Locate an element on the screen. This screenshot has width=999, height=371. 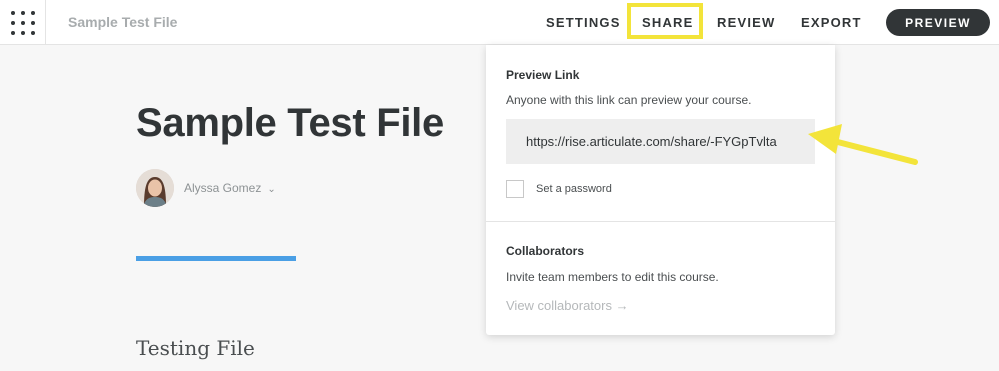
section-title: Testing File is located at coordinates (195, 348).